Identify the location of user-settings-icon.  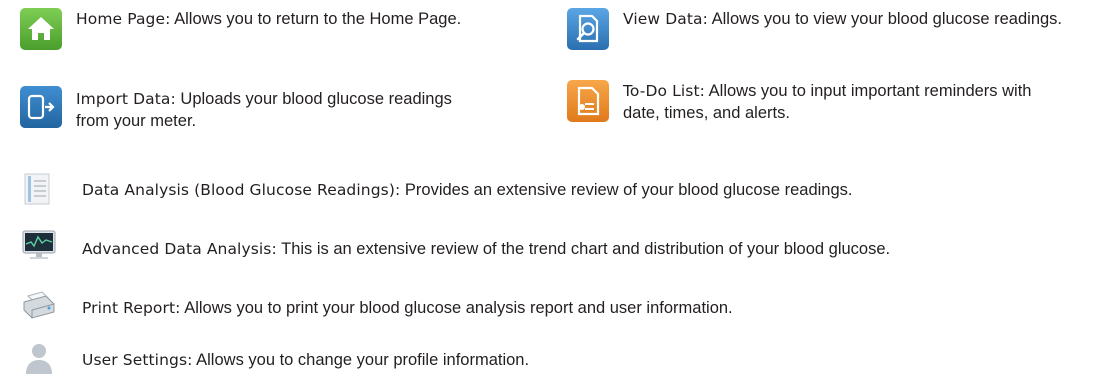
(39, 357).